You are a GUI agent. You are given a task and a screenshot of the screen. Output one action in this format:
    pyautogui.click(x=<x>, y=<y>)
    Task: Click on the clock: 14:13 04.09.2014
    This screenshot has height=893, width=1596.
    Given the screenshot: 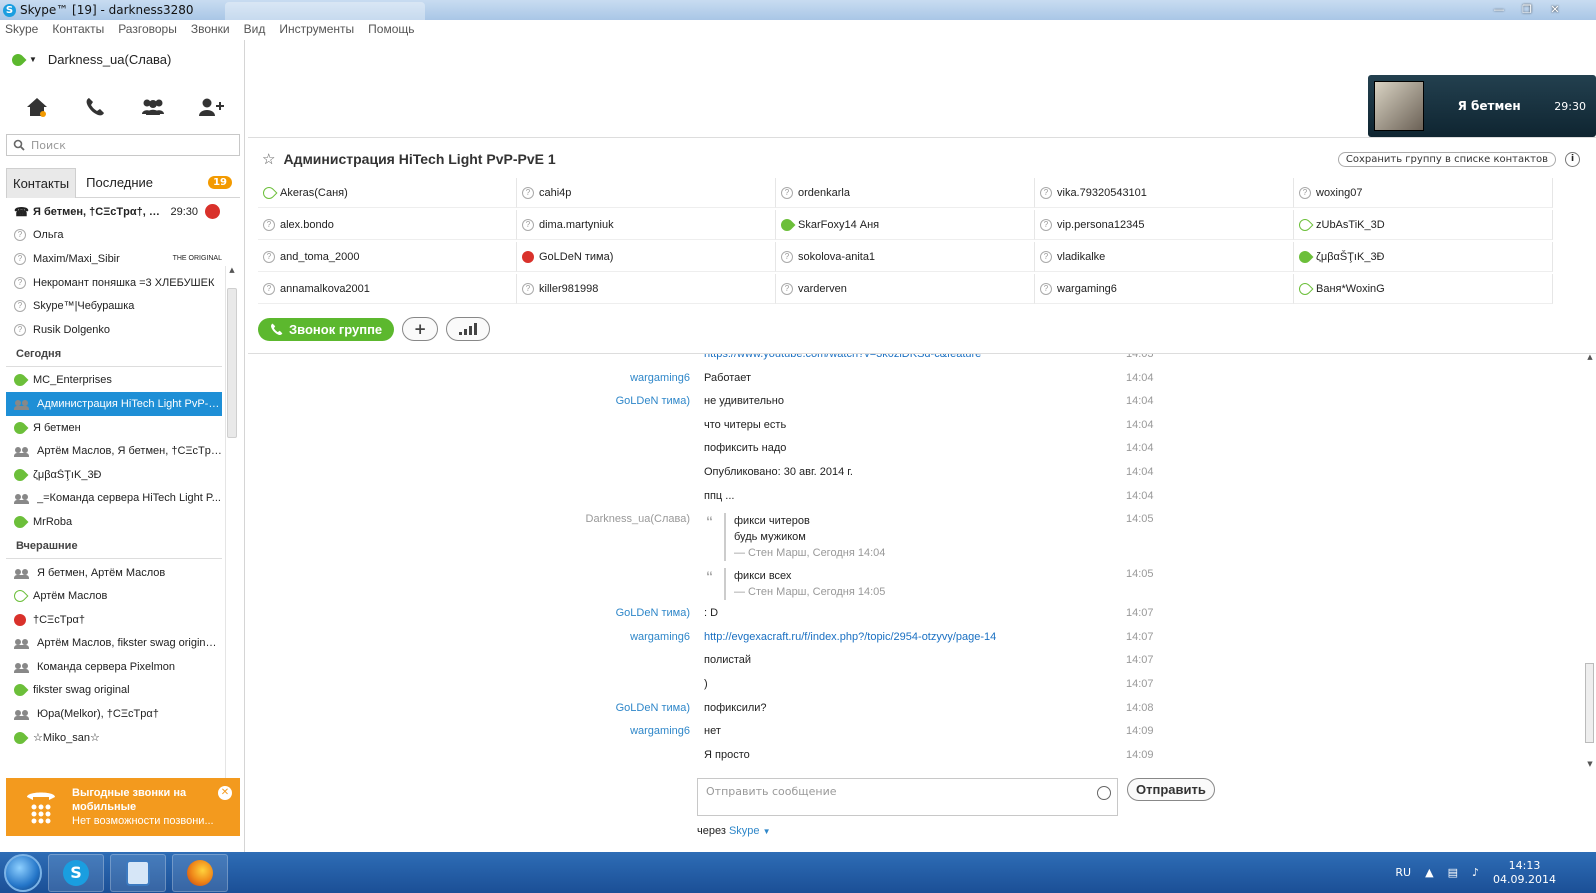 What is the action you would take?
    pyautogui.click(x=1524, y=873)
    